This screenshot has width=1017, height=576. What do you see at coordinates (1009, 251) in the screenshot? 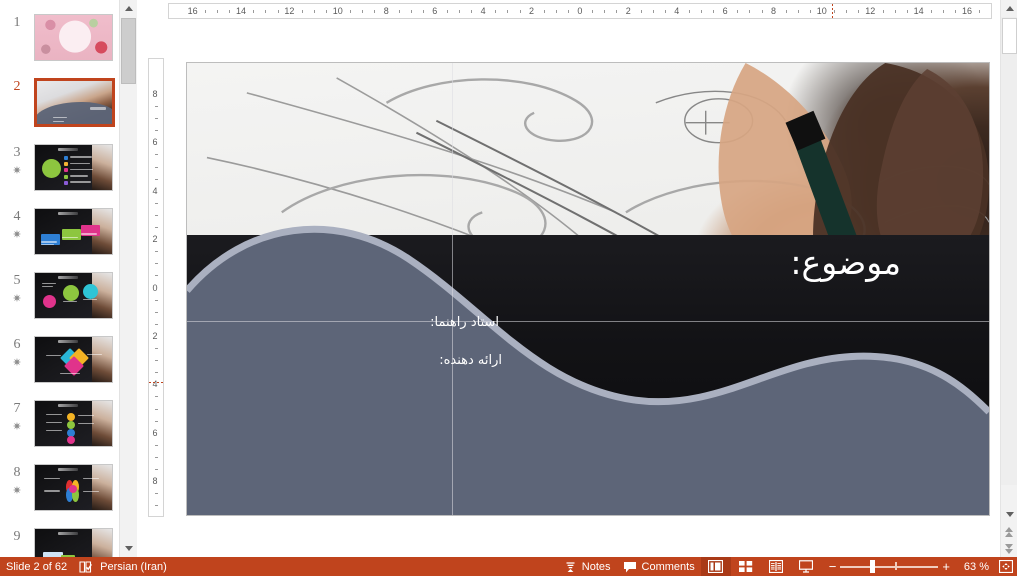
I see `slide-scroll-track` at bounding box center [1009, 251].